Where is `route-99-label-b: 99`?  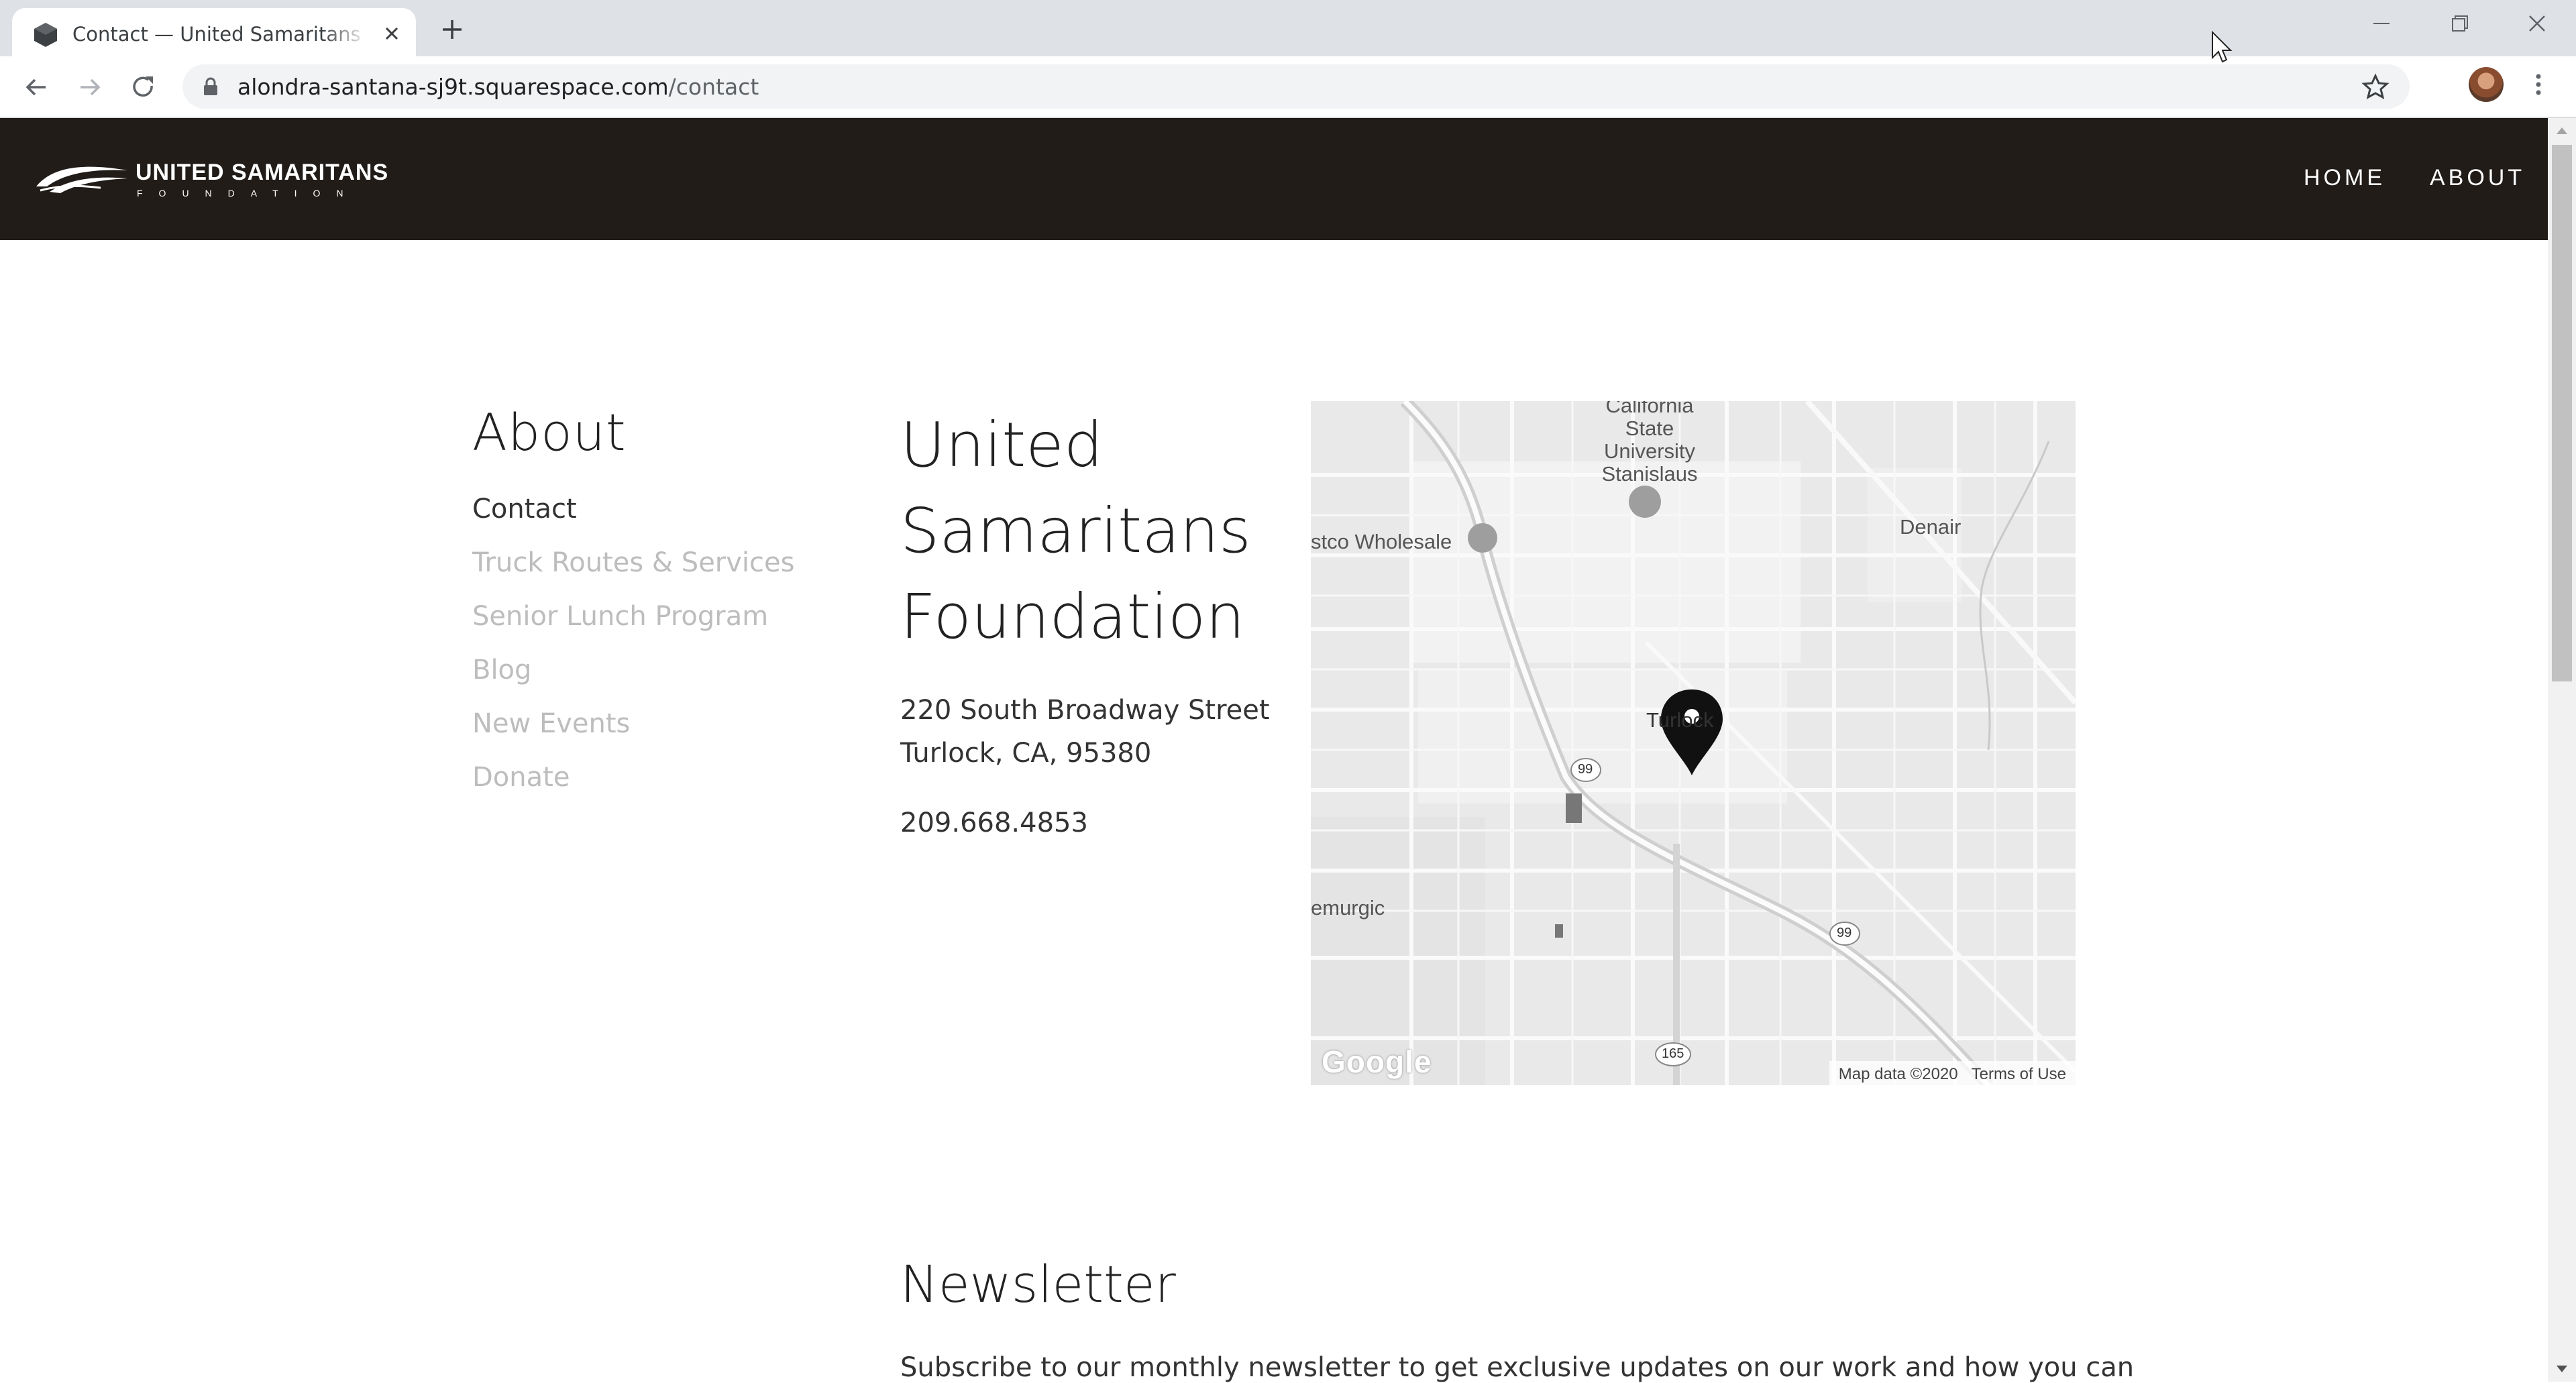 route-99-label-b: 99 is located at coordinates (1844, 933).